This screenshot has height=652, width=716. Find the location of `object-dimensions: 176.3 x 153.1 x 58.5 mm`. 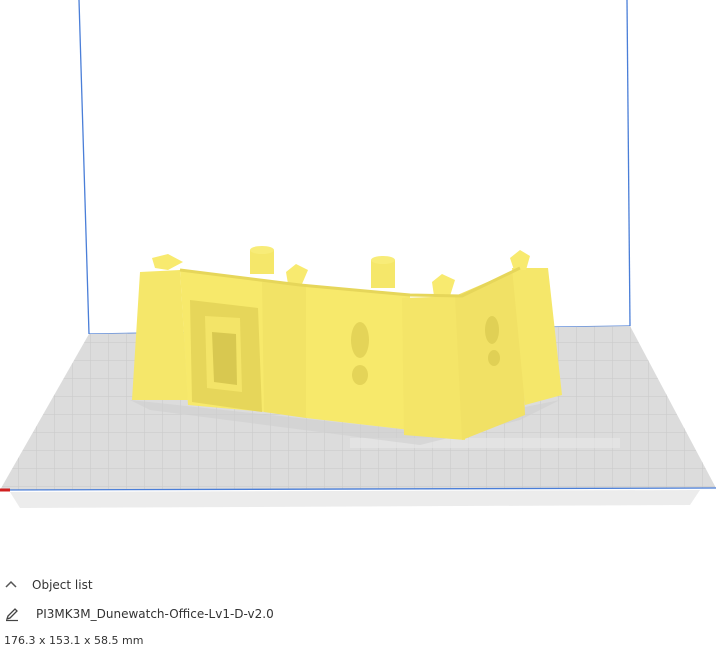

object-dimensions: 176.3 x 153.1 x 58.5 mm is located at coordinates (74, 640).